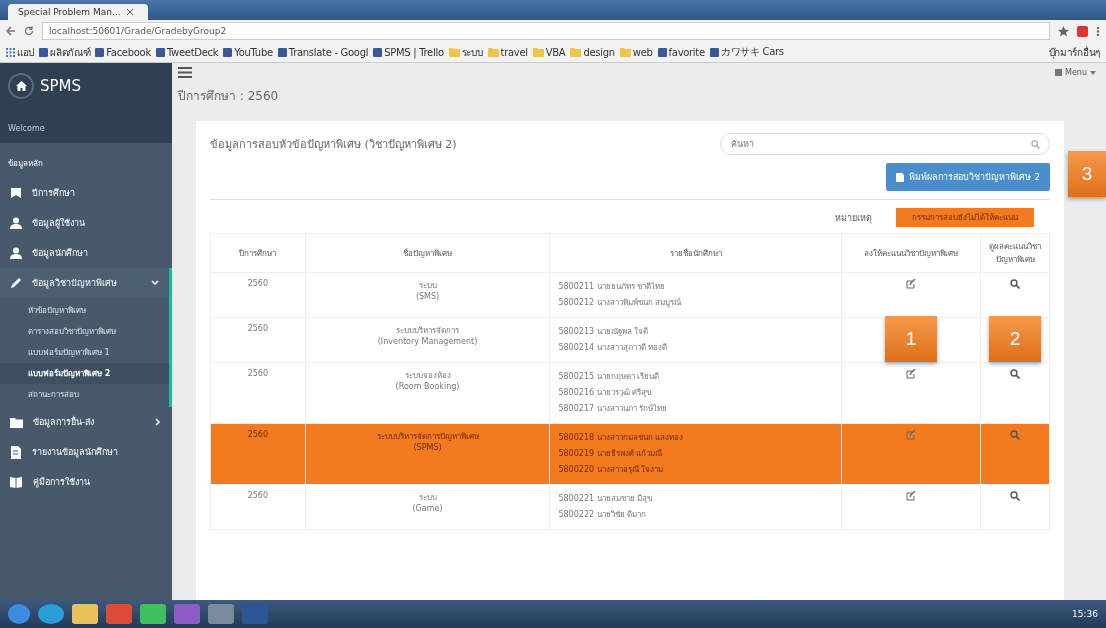  I want to click on close-icon, so click(129, 12).